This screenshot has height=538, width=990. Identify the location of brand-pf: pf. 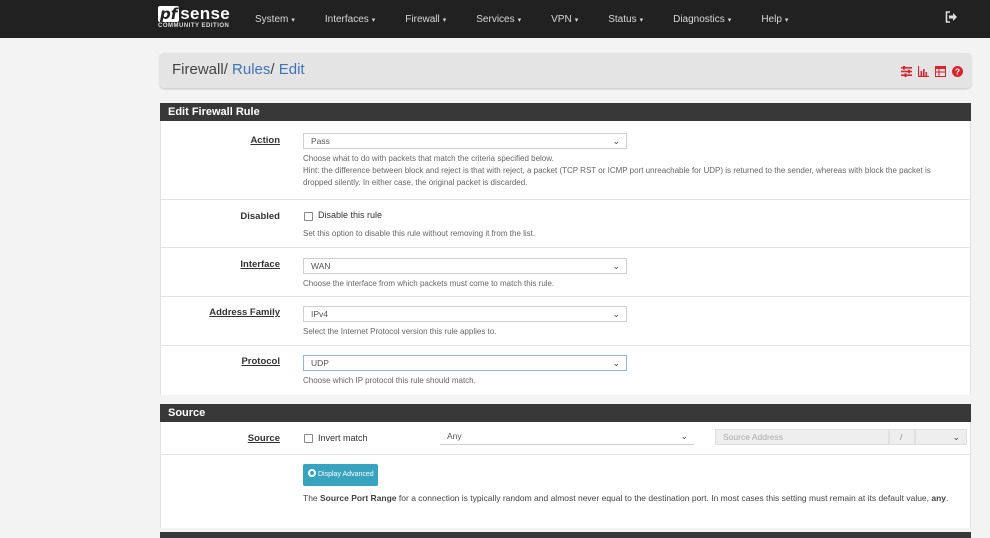
(169, 14).